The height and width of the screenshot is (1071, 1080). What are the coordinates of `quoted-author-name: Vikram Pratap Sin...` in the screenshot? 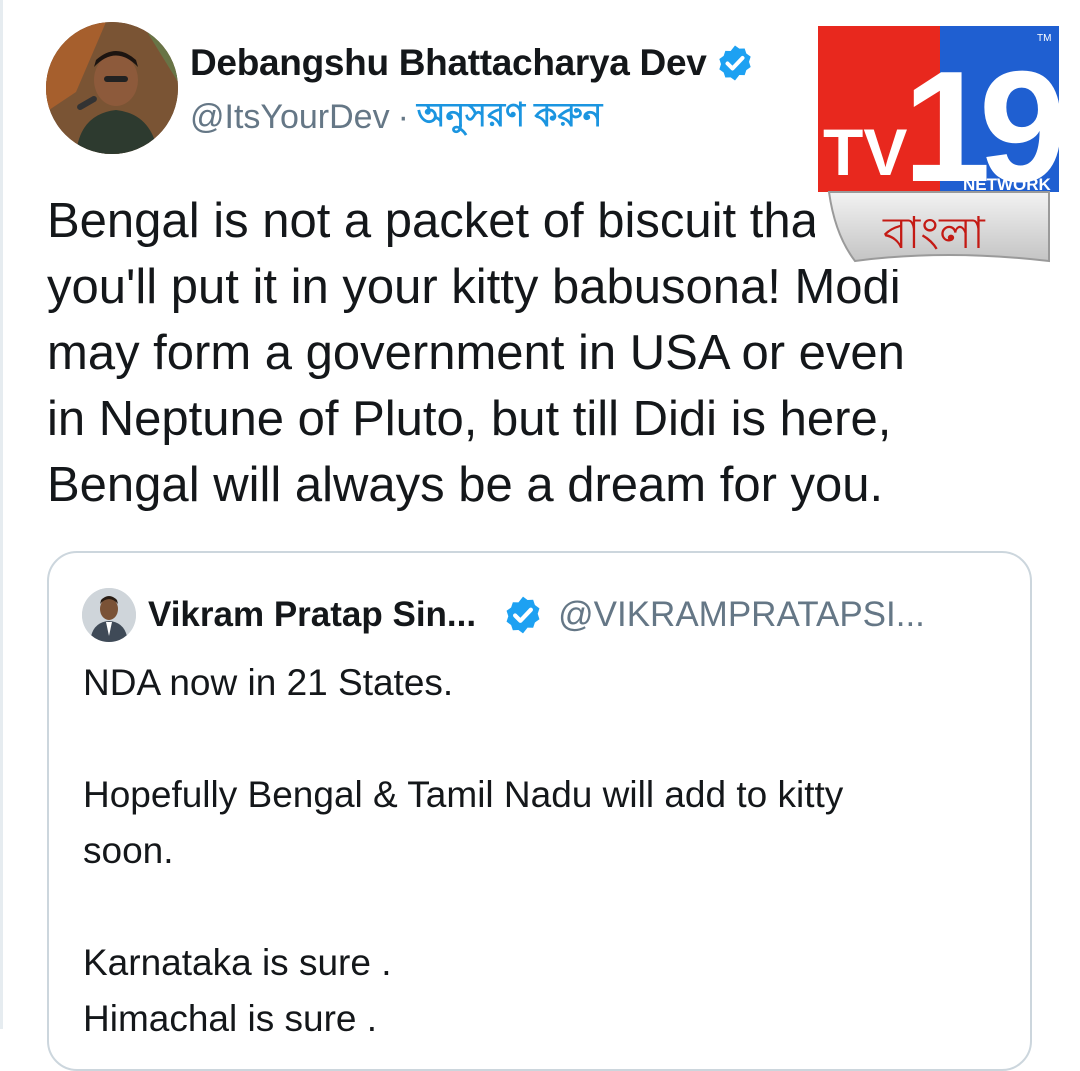 It's located at (312, 614).